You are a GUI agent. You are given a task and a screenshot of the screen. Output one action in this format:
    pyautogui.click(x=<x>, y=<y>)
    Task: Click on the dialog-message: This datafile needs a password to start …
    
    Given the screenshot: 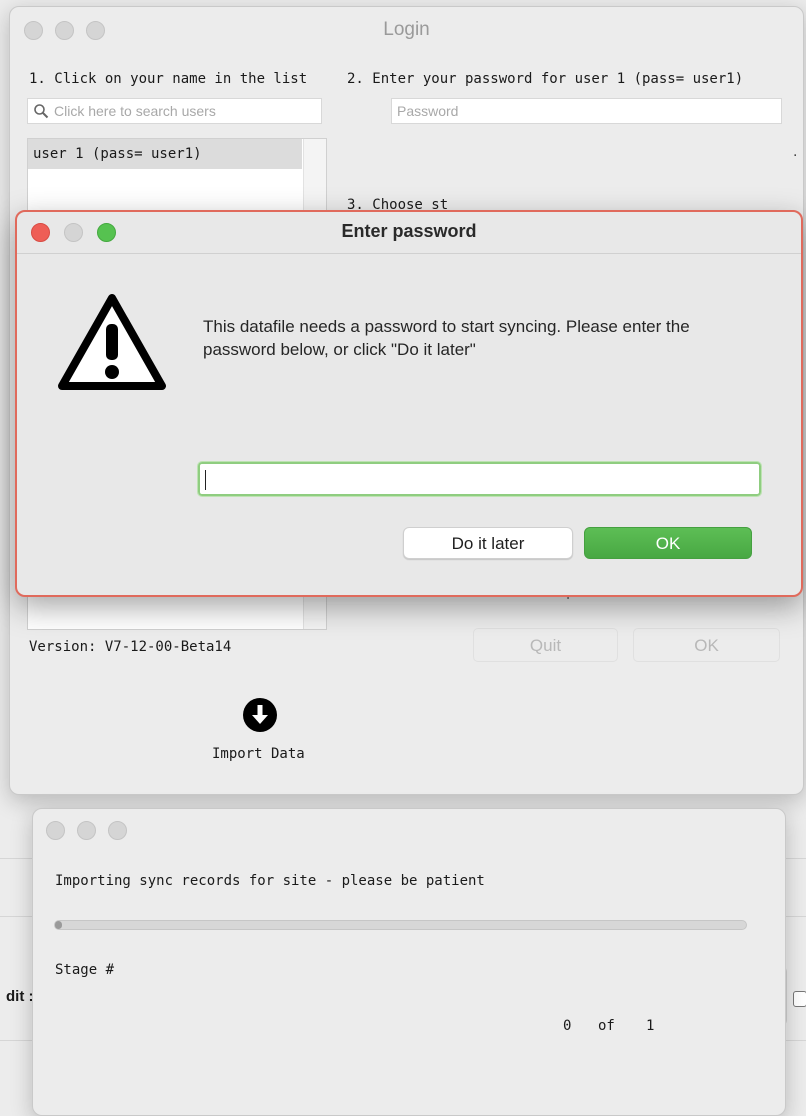 What is the action you would take?
    pyautogui.click(x=446, y=338)
    